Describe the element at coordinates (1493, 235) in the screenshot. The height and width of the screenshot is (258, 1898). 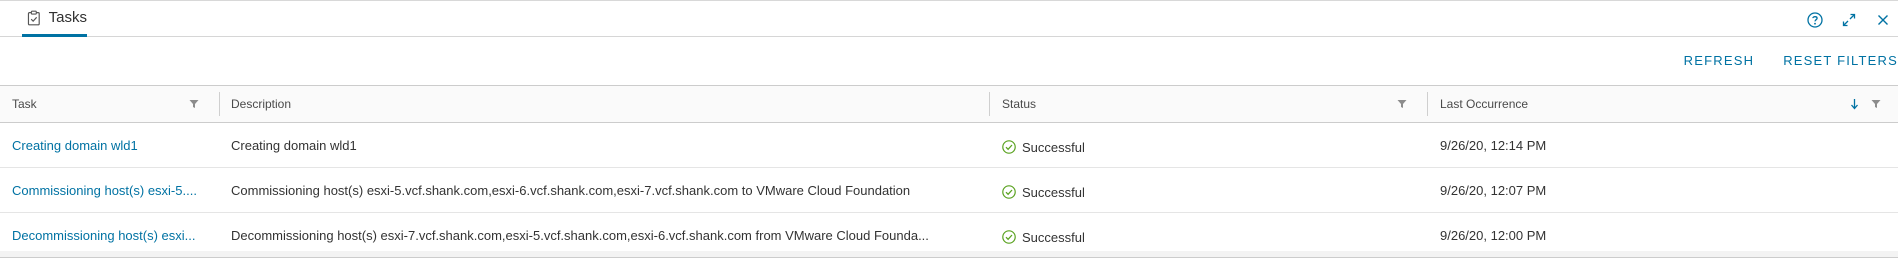
I see `last-occurrence: 9/26/20, 12:00 PM` at that location.